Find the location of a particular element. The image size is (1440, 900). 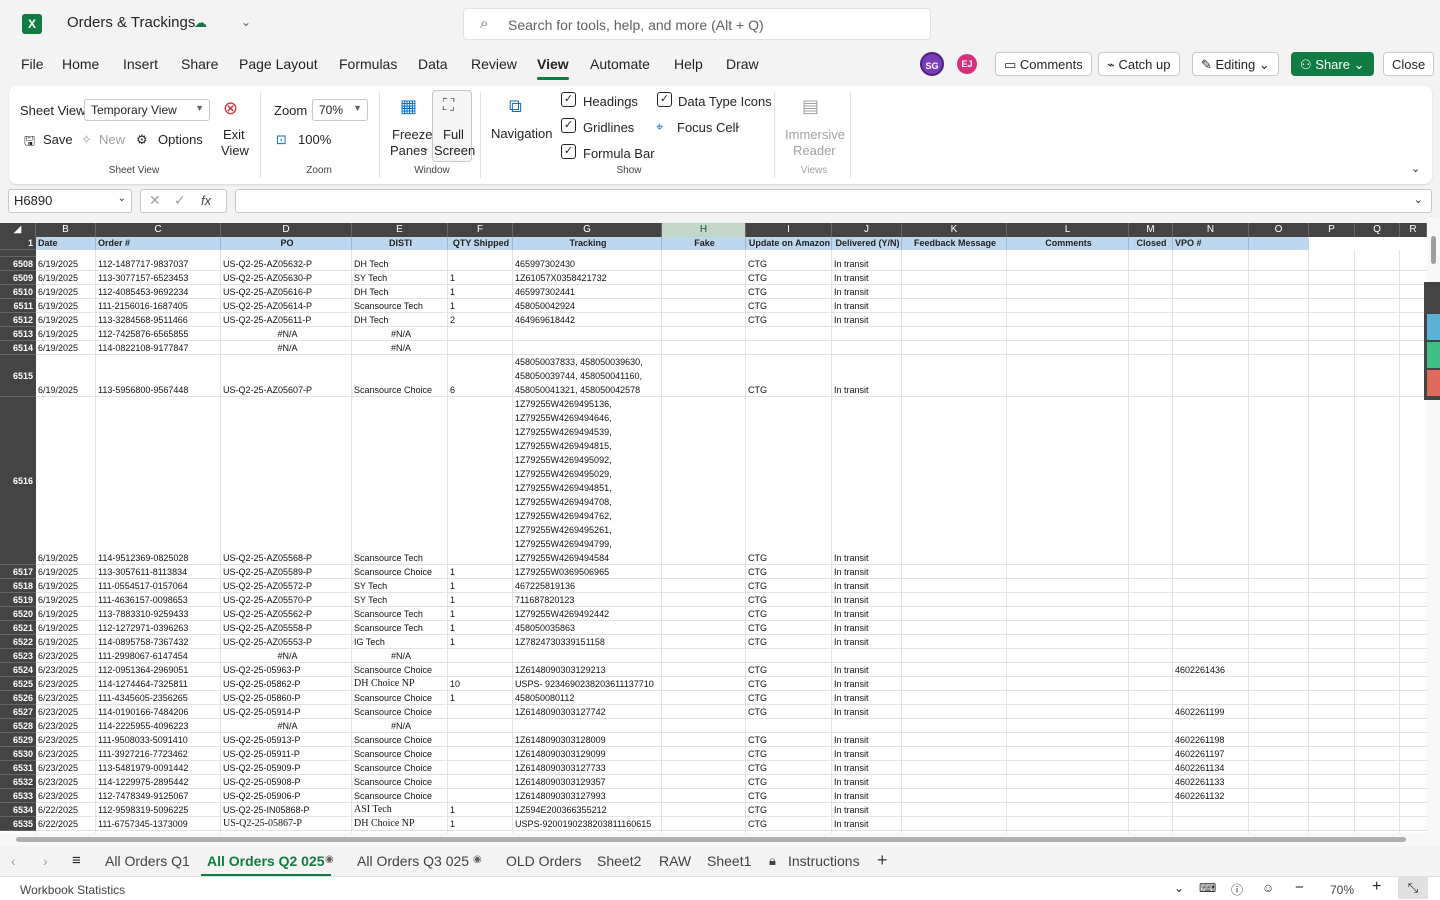

order-cell: 114-2225955-4096223 is located at coordinates (158, 726).